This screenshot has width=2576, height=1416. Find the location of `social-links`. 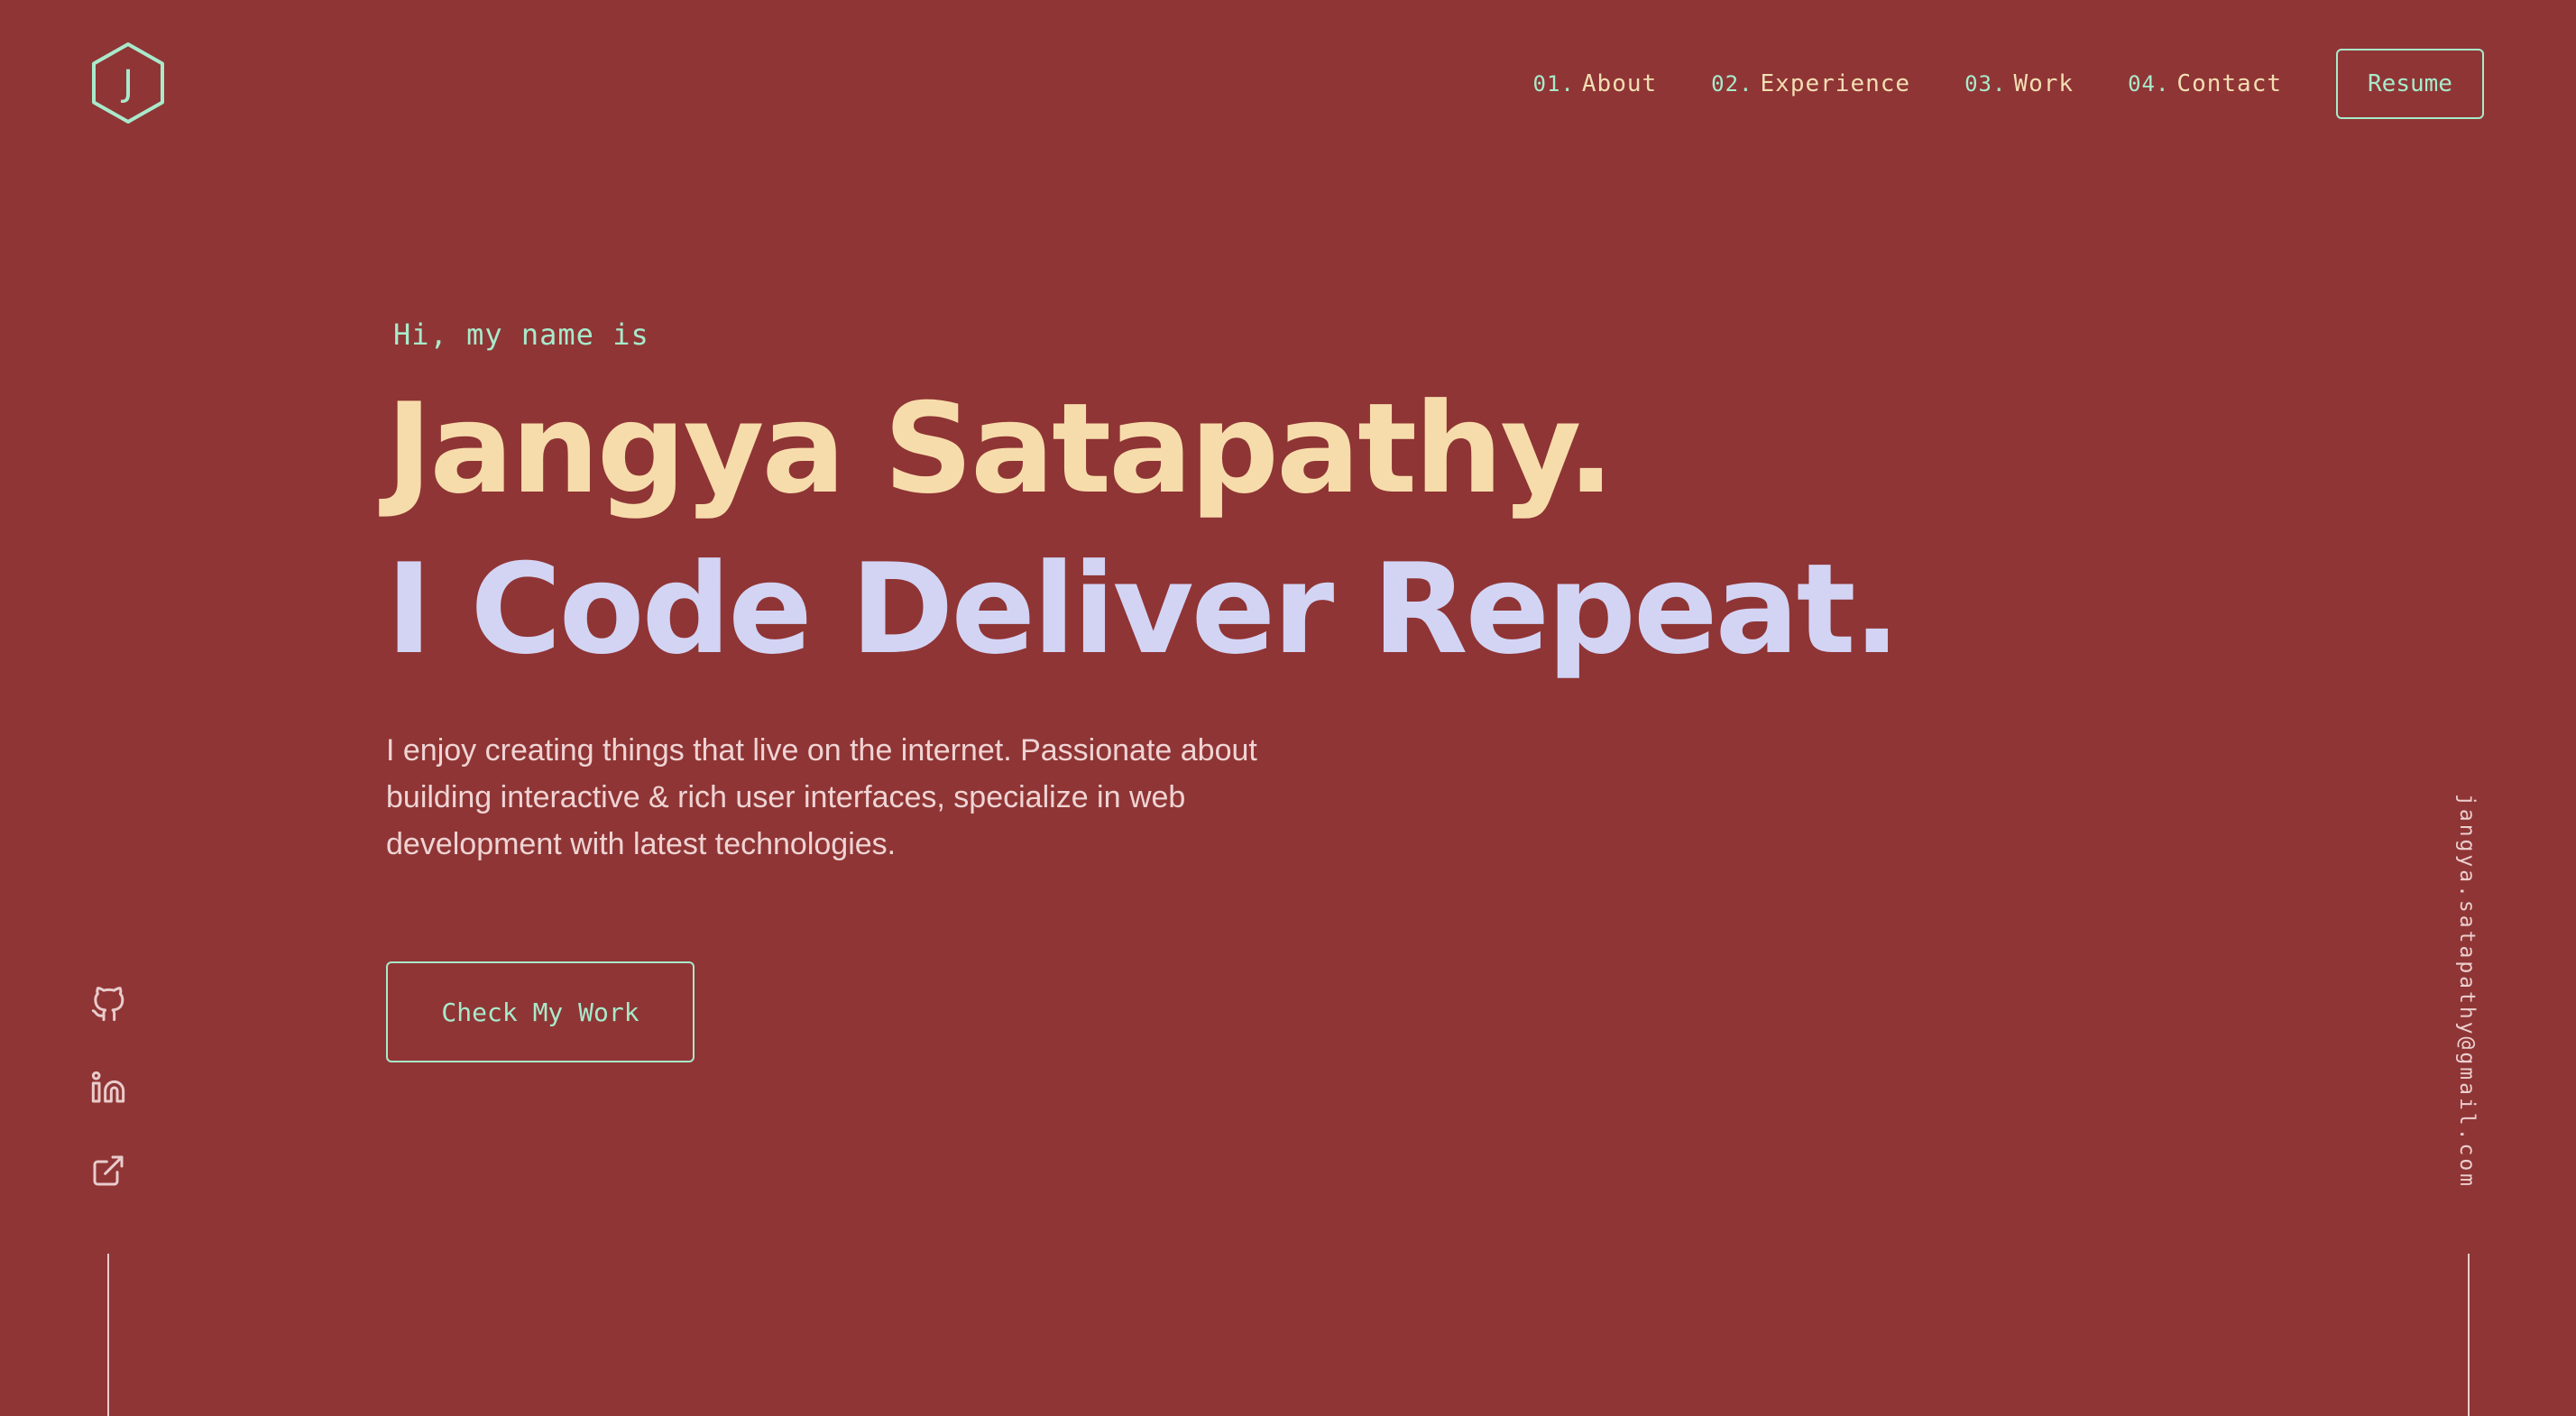

social-links is located at coordinates (108, 1108).